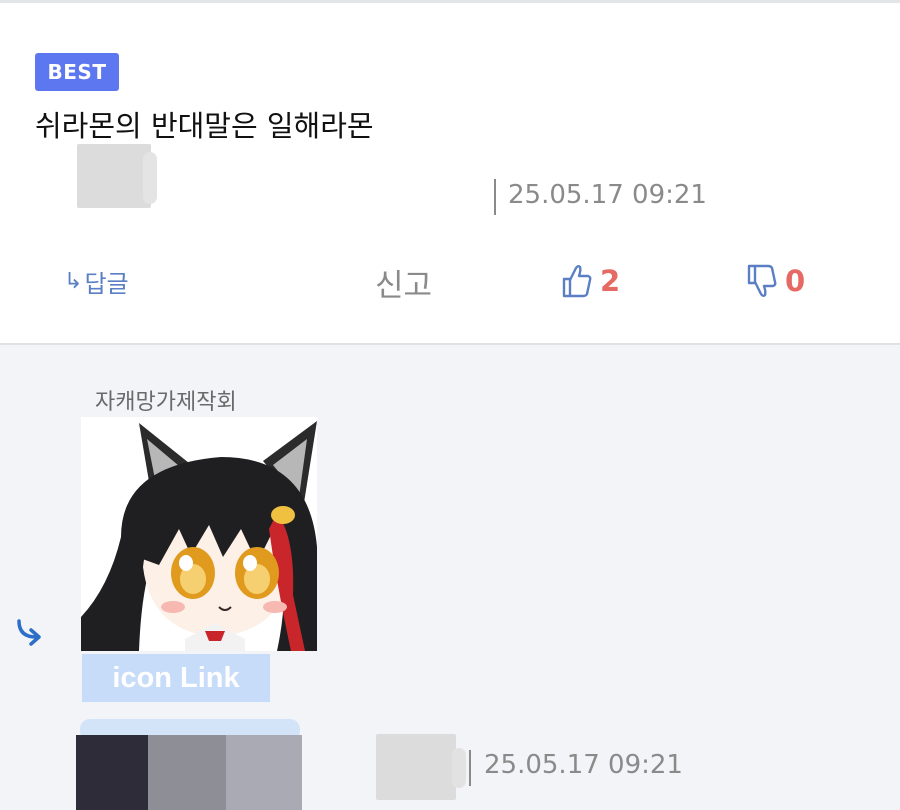  I want to click on meta-separator, so click(495, 197).